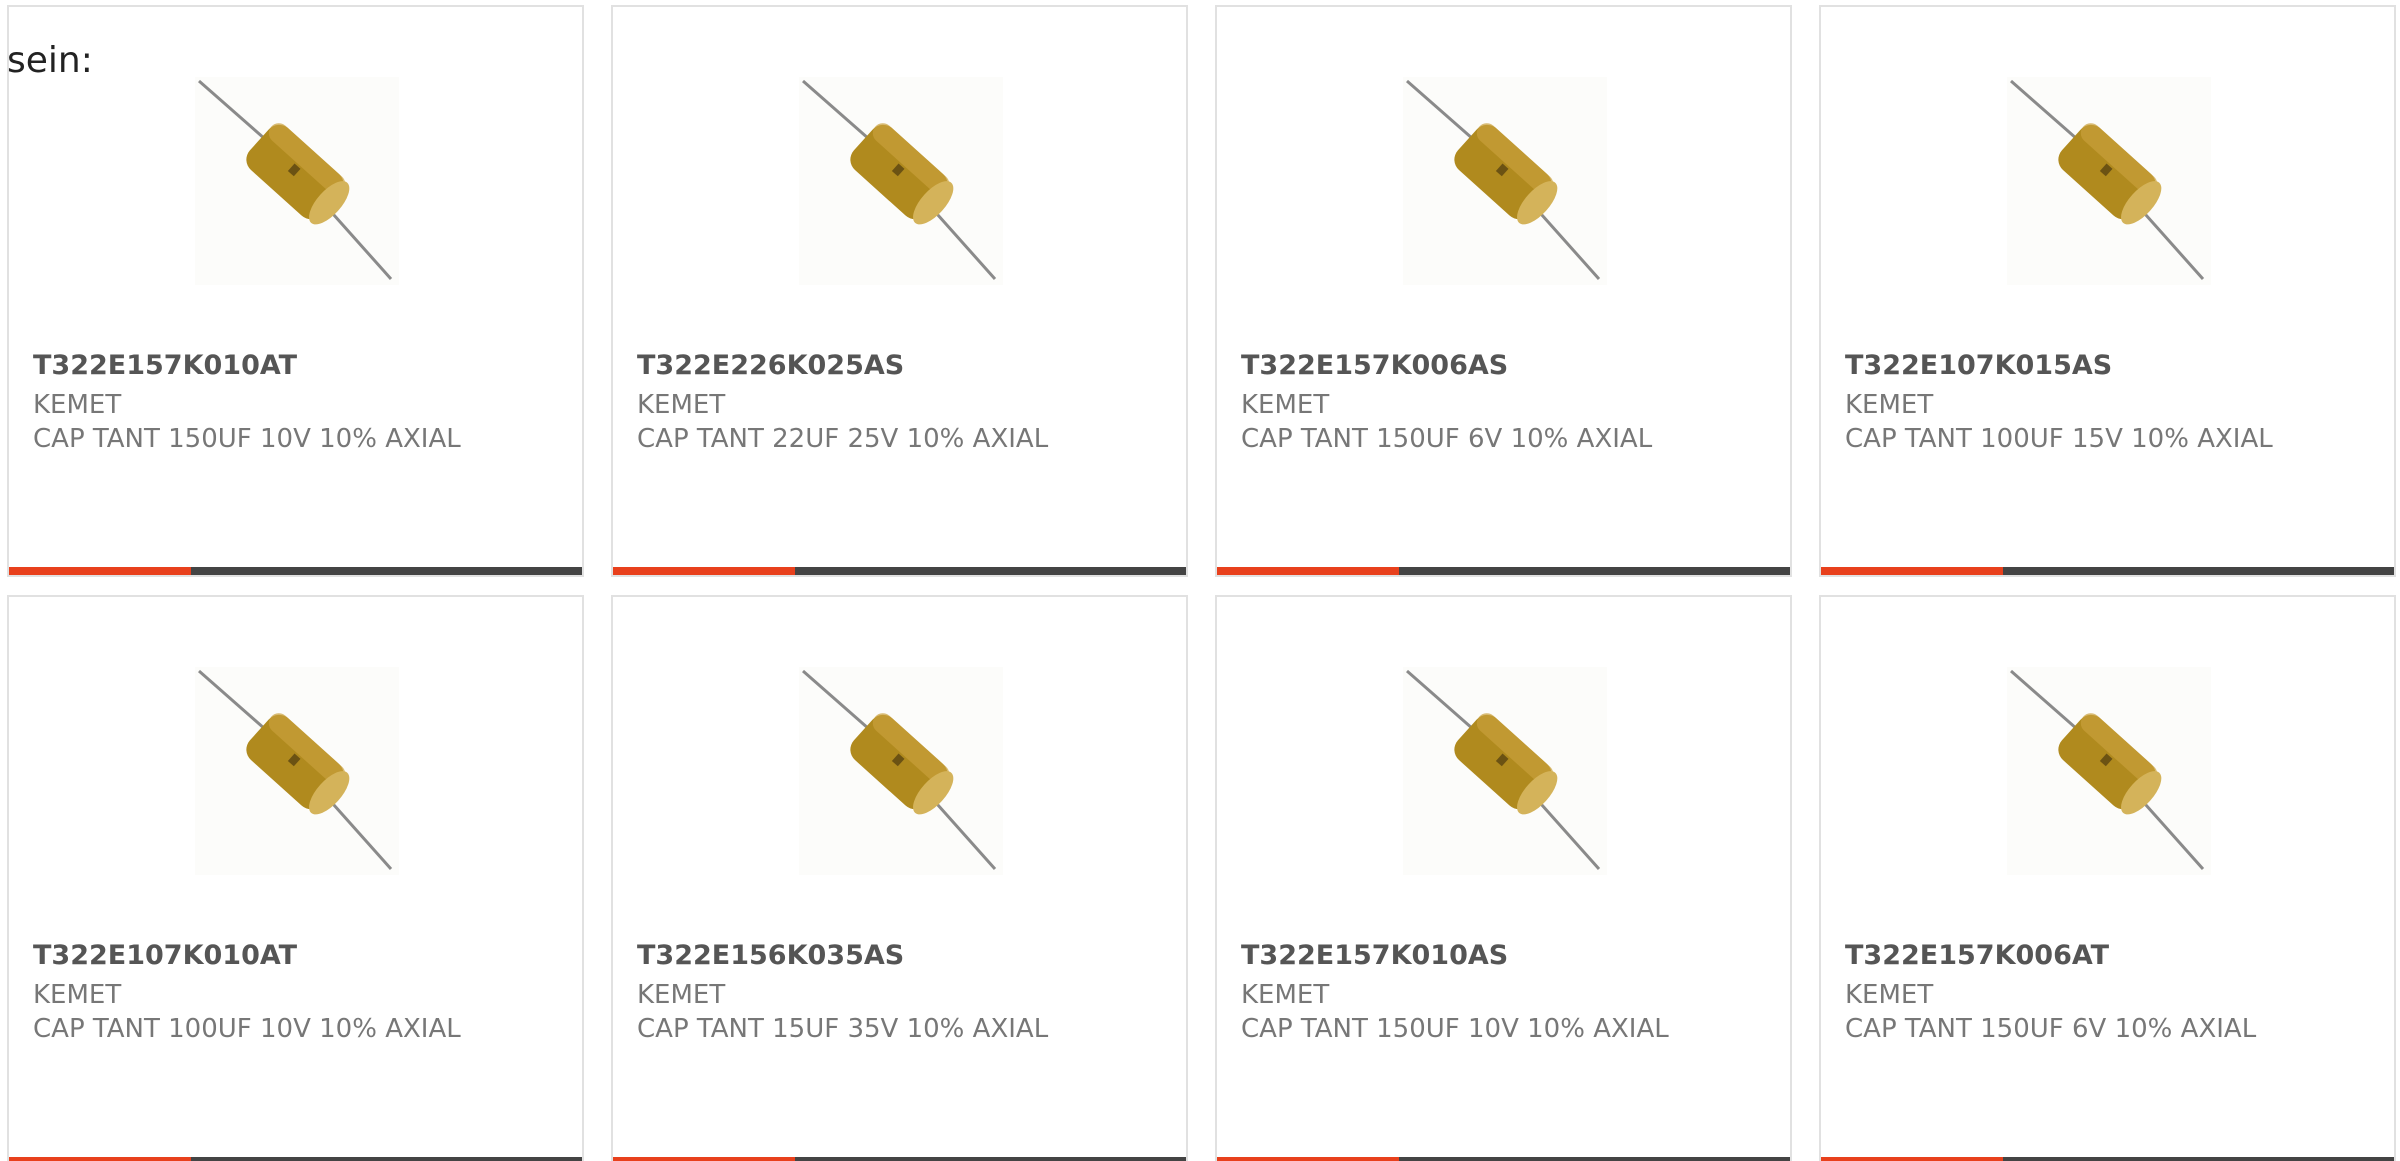 This screenshot has width=2400, height=1161. Describe the element at coordinates (165, 366) in the screenshot. I see `part-number: T322E157K010AT` at that location.